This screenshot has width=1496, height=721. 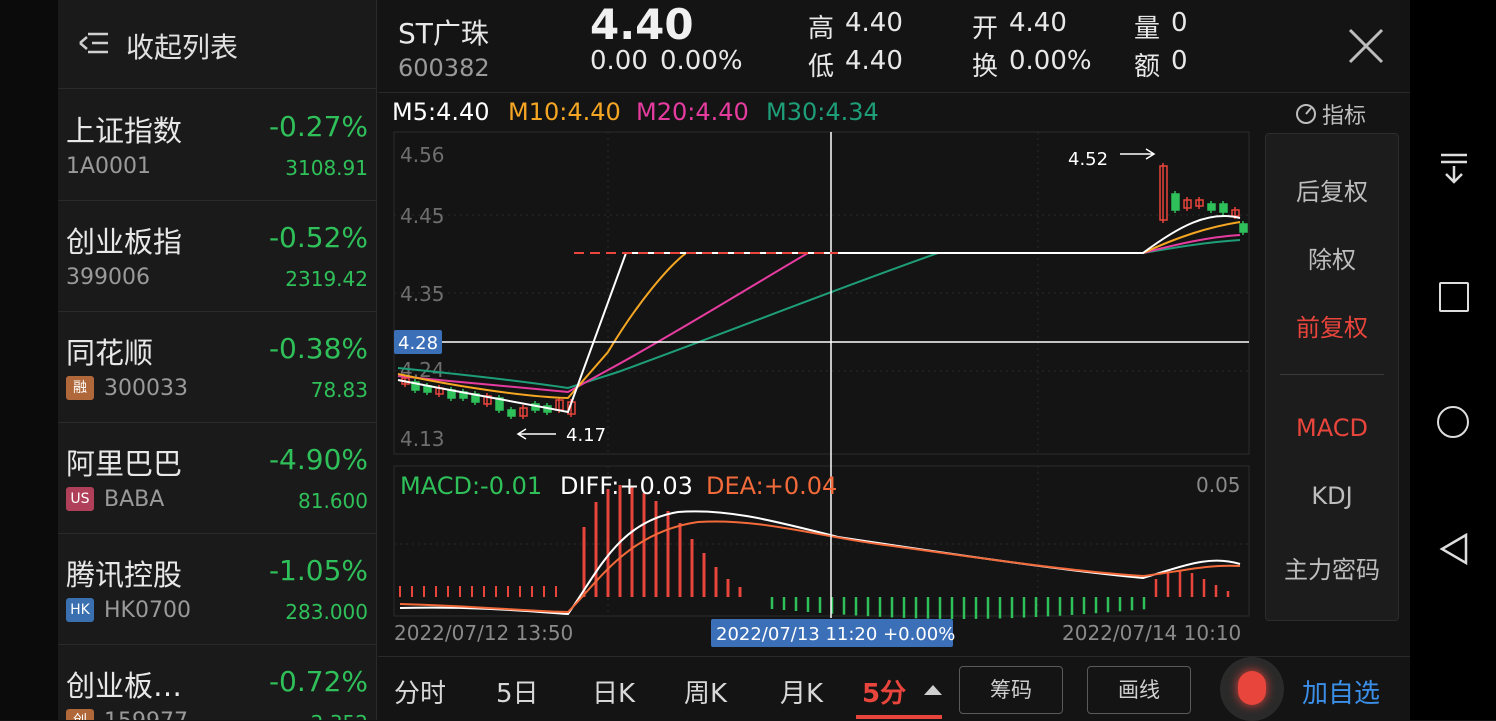 I want to click on dea-label: DEA:+0.04, so click(x=771, y=486).